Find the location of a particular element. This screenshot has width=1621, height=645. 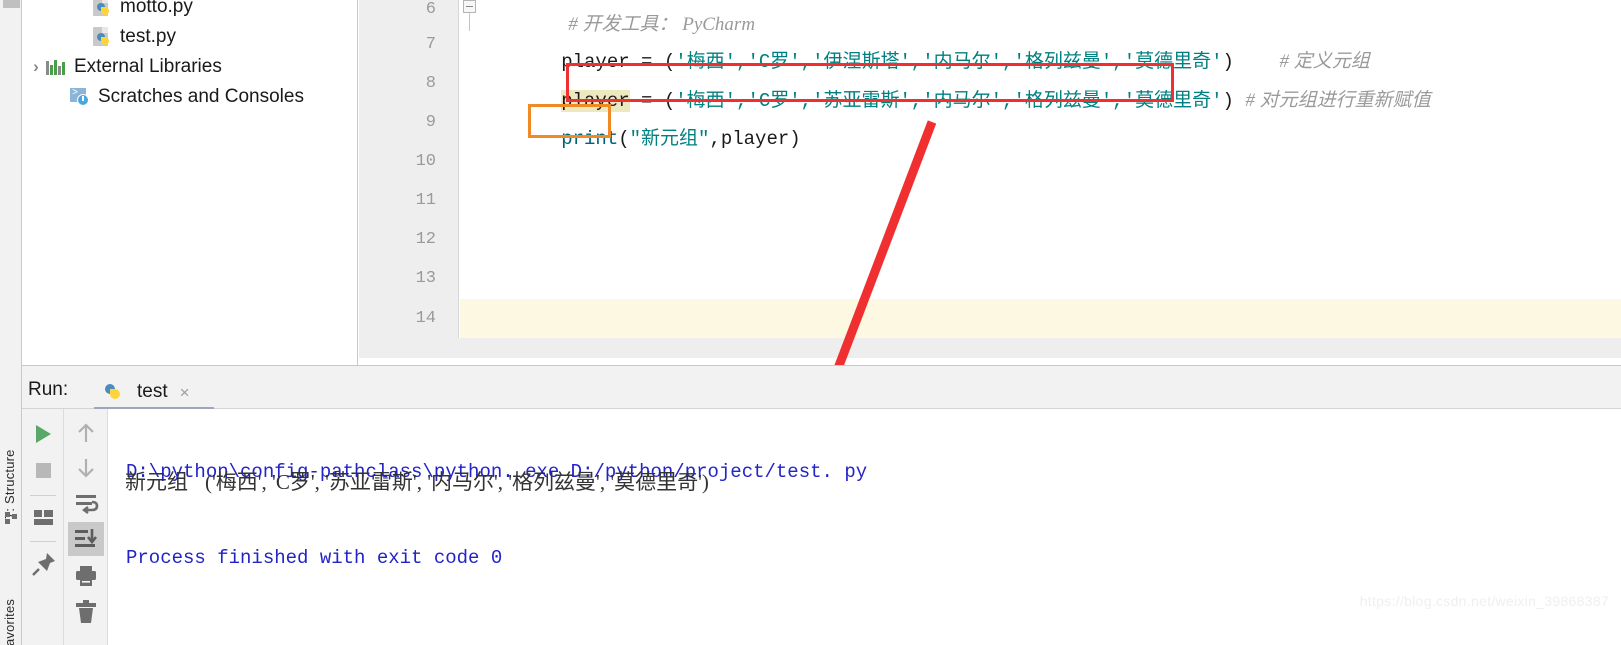

pin-icon is located at coordinates (43, 564).